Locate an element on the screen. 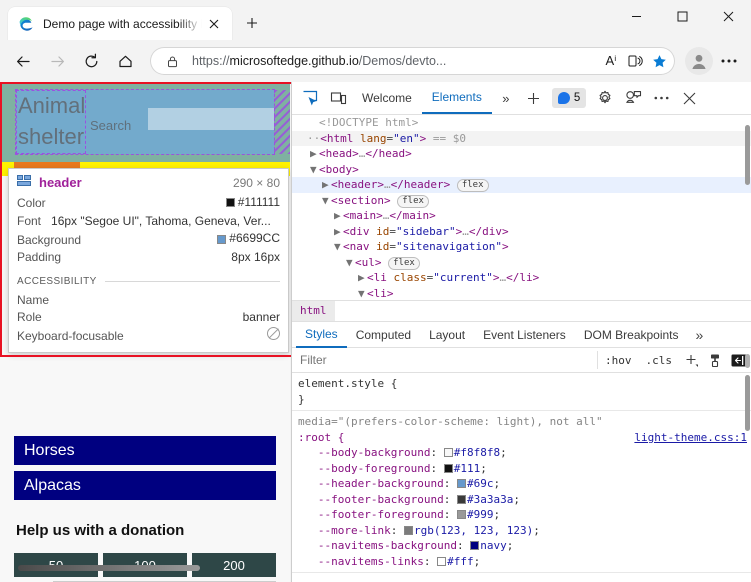  device-emulation-icon is located at coordinates (338, 98).